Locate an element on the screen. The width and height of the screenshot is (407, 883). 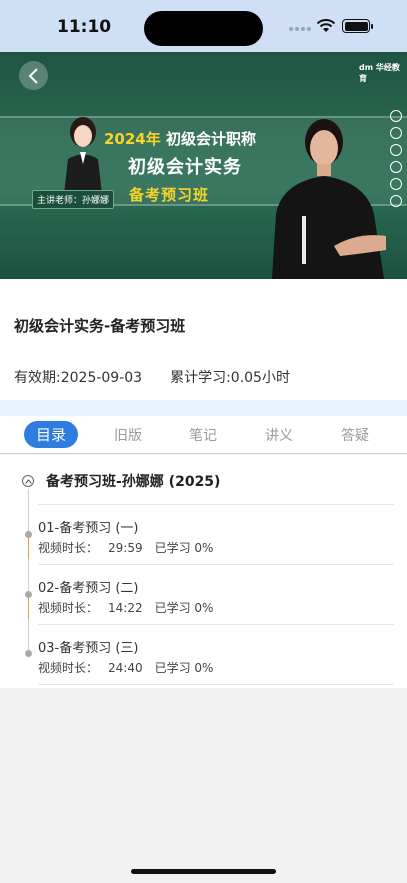
status-bar: 11:10 is located at coordinates (203, 26).